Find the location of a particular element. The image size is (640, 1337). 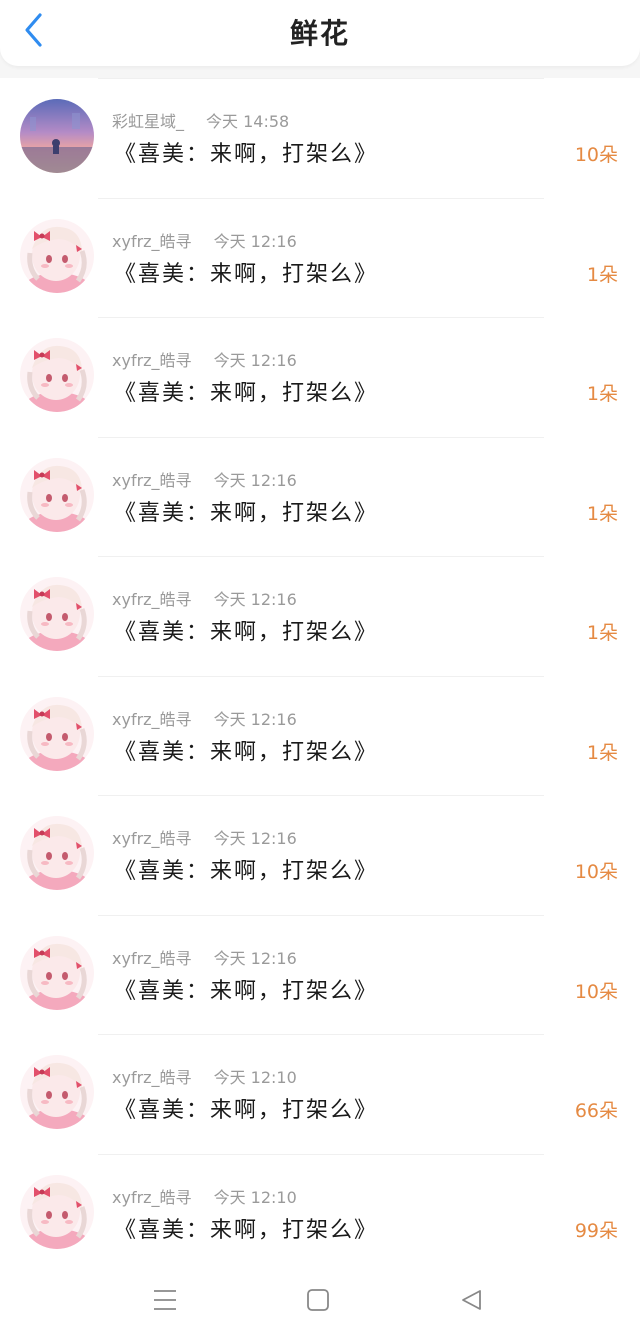

system-back-button is located at coordinates (471, 1300).